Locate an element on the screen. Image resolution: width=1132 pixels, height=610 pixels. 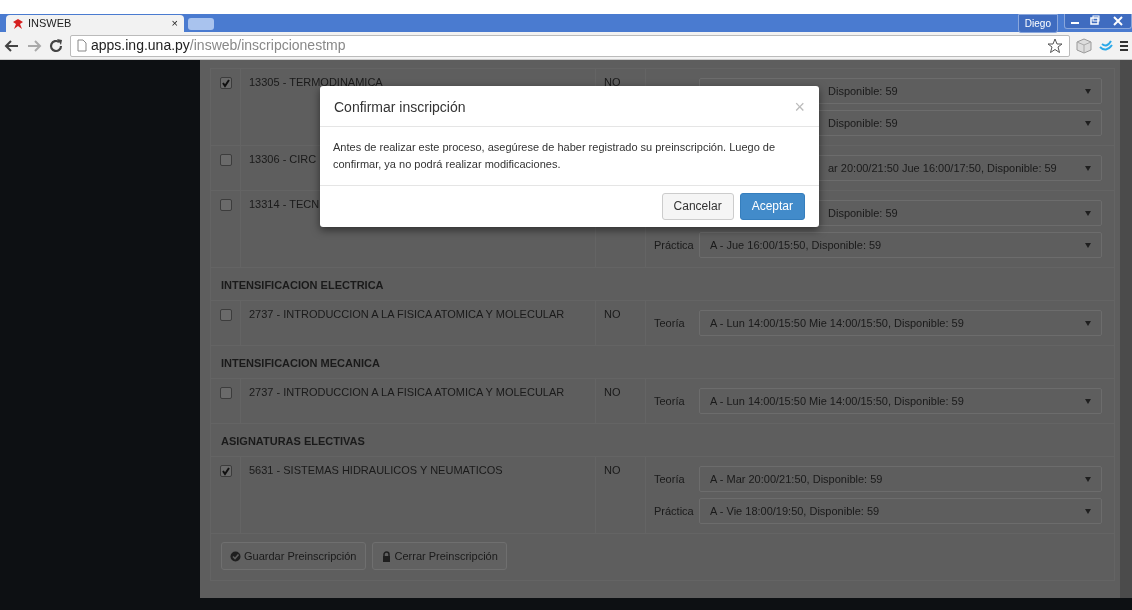
forward-icon is located at coordinates (34, 45).